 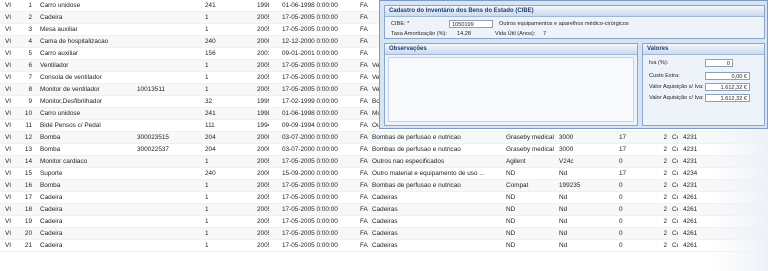 I want to click on table-cell: 16, so click(x=28, y=185).